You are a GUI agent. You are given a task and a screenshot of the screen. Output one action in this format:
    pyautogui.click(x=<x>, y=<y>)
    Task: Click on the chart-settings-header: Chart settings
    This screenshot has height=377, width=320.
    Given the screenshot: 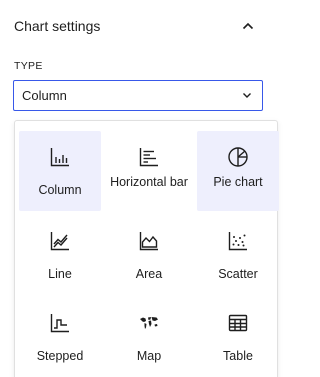 What is the action you would take?
    pyautogui.click(x=139, y=26)
    